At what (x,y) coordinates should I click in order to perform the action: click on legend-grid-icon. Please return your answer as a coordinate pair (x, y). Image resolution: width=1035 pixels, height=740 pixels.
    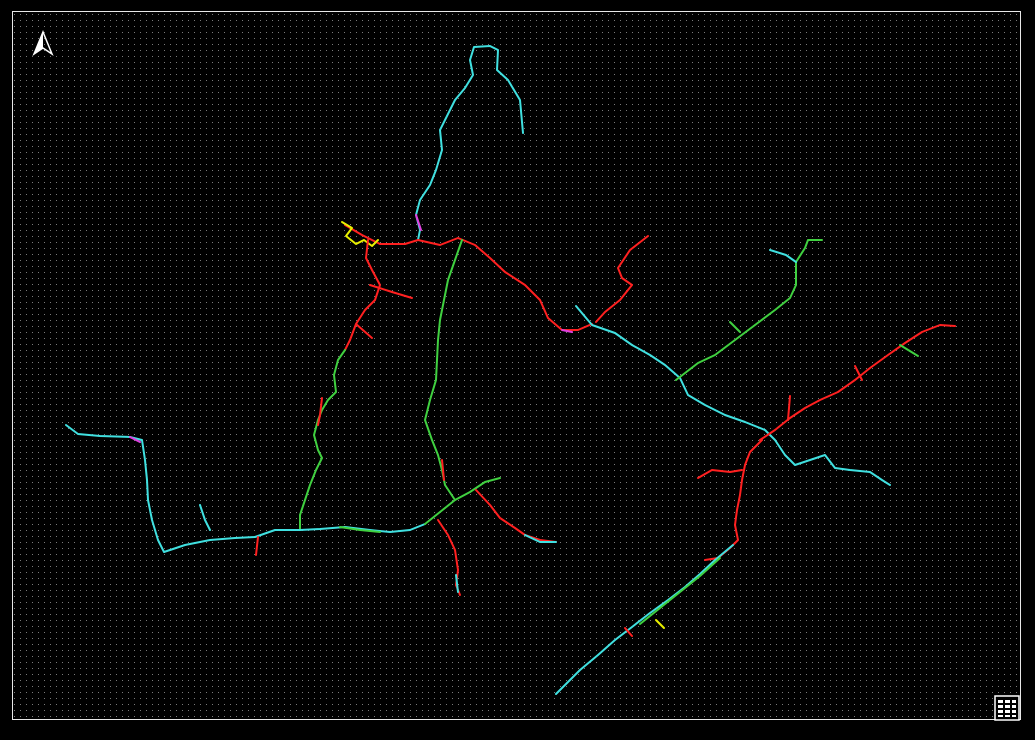
    Looking at the image, I should click on (1007, 708).